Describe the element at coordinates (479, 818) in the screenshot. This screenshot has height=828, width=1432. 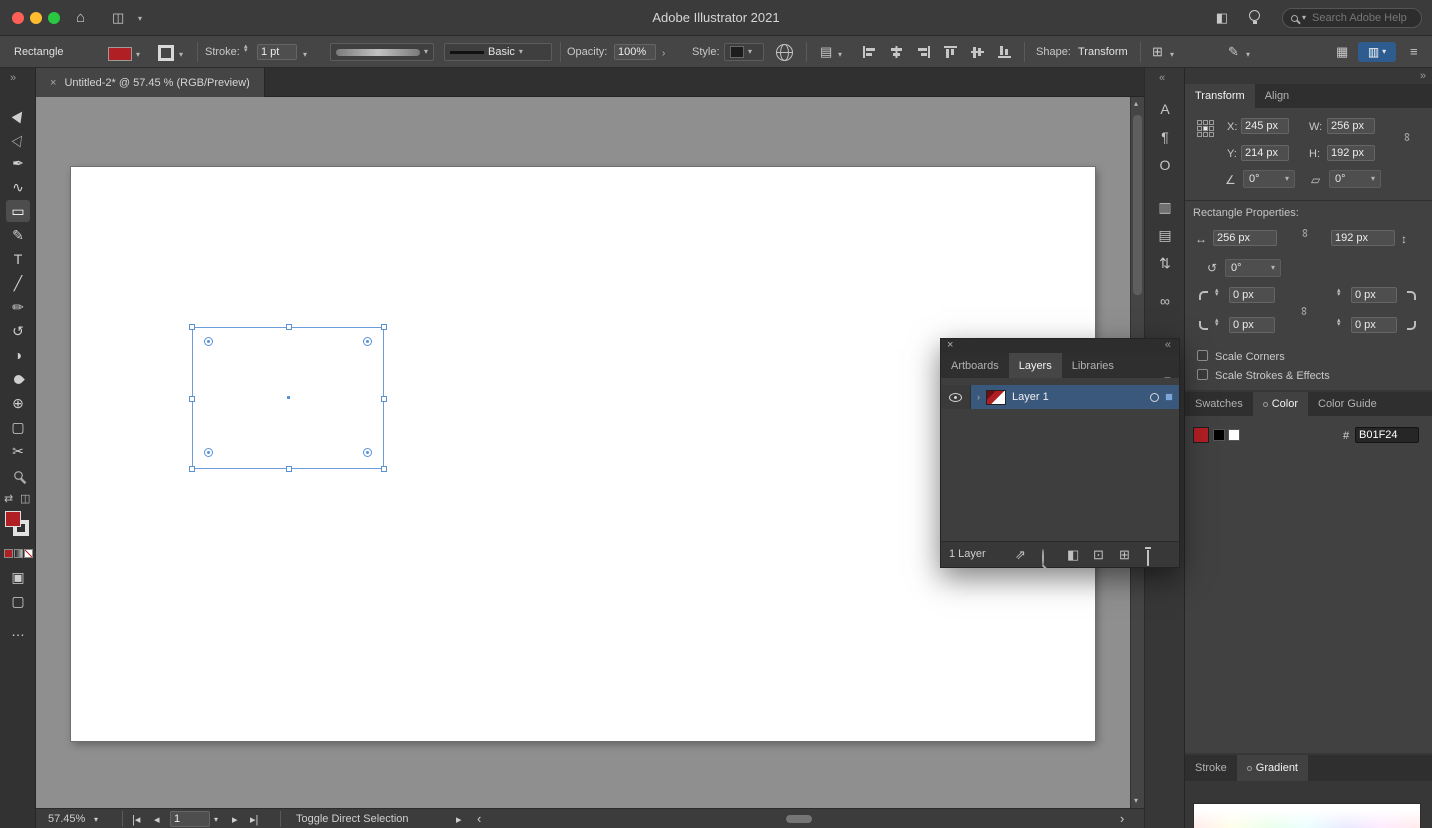
I see `scroll-left-arrow-icon: ‹` at that location.